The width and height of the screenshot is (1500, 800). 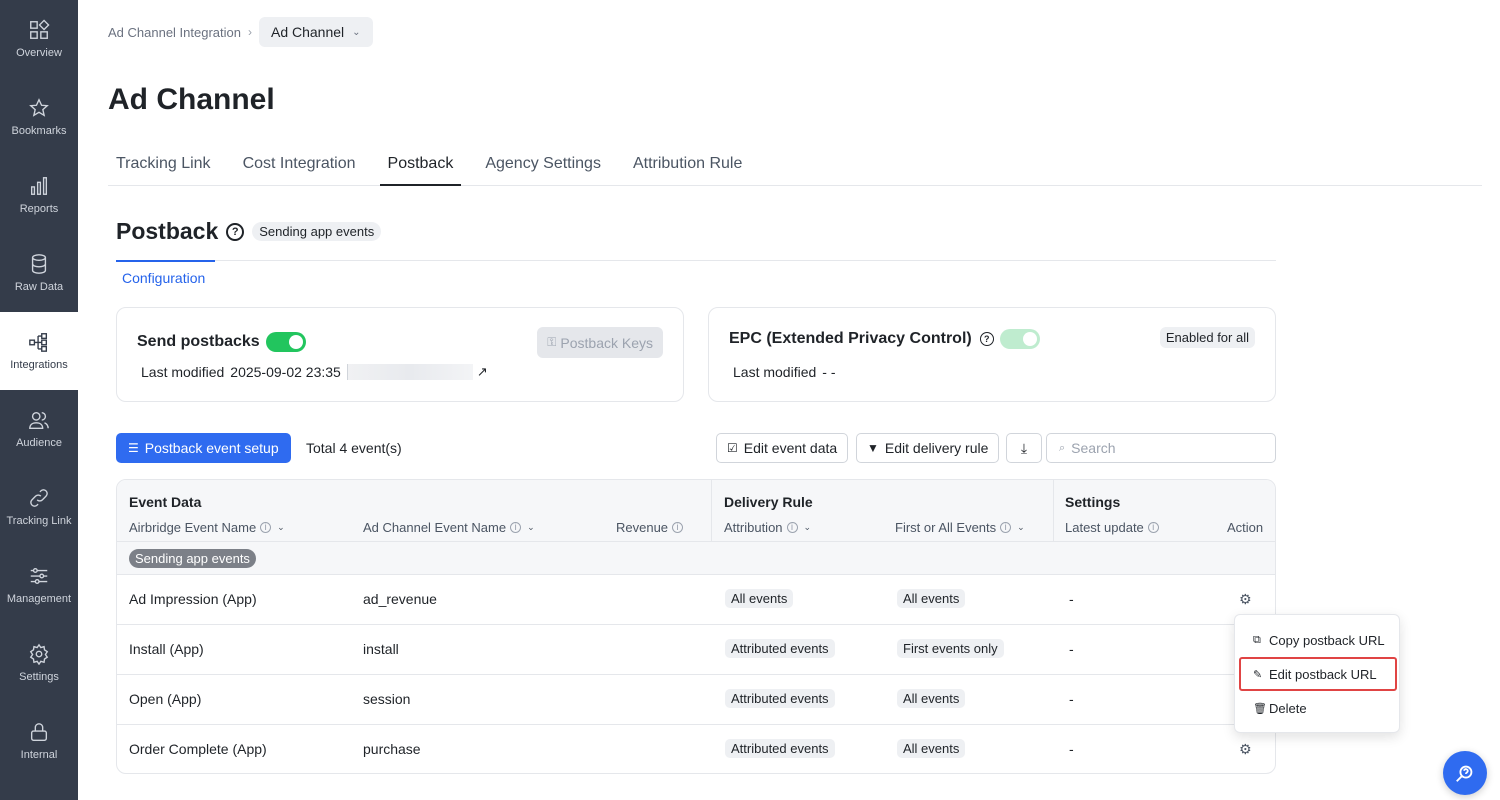 What do you see at coordinates (39, 755) in the screenshot?
I see `sidebar-item-label: Internal` at bounding box center [39, 755].